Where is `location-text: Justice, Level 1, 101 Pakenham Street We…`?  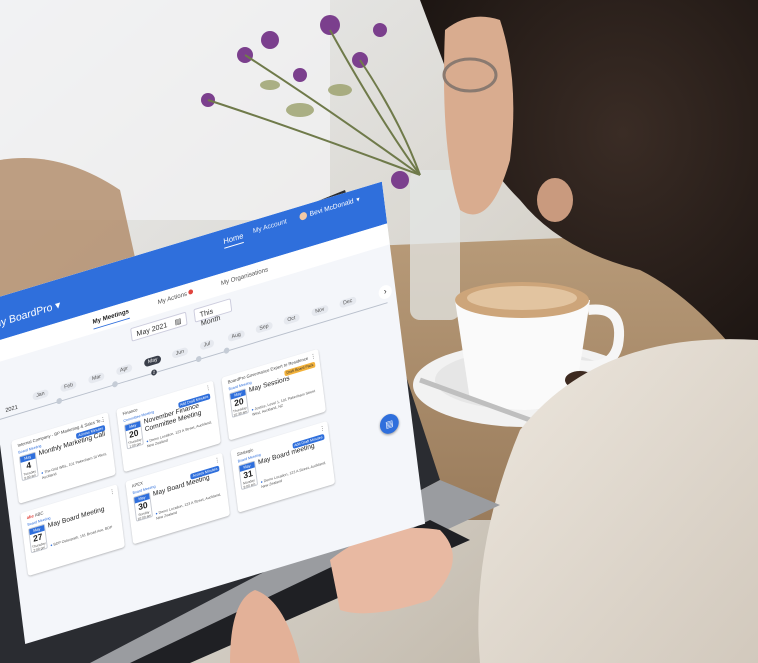
location-text: Justice, Level 1, 101 Pakenham Street We… is located at coordinates (283, 403).